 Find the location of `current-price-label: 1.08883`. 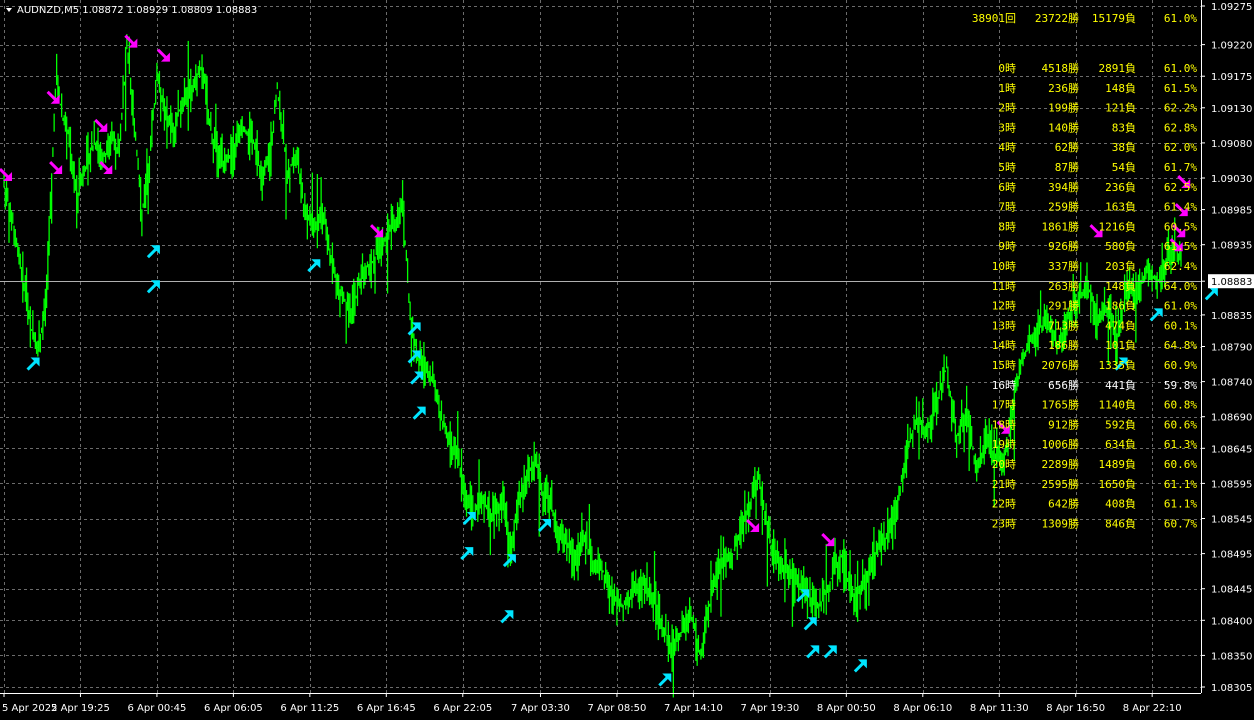

current-price-label: 1.08883 is located at coordinates (1231, 282).